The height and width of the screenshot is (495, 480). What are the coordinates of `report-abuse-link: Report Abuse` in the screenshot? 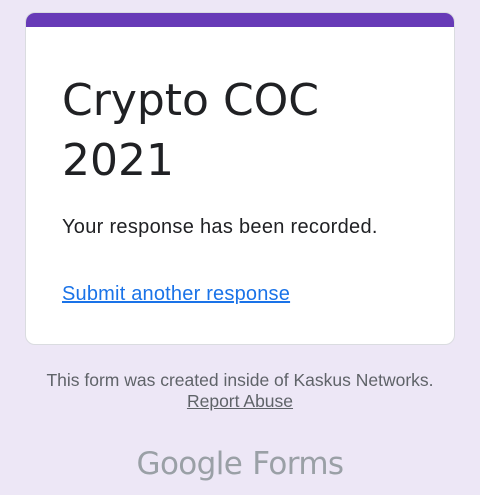 It's located at (240, 401).